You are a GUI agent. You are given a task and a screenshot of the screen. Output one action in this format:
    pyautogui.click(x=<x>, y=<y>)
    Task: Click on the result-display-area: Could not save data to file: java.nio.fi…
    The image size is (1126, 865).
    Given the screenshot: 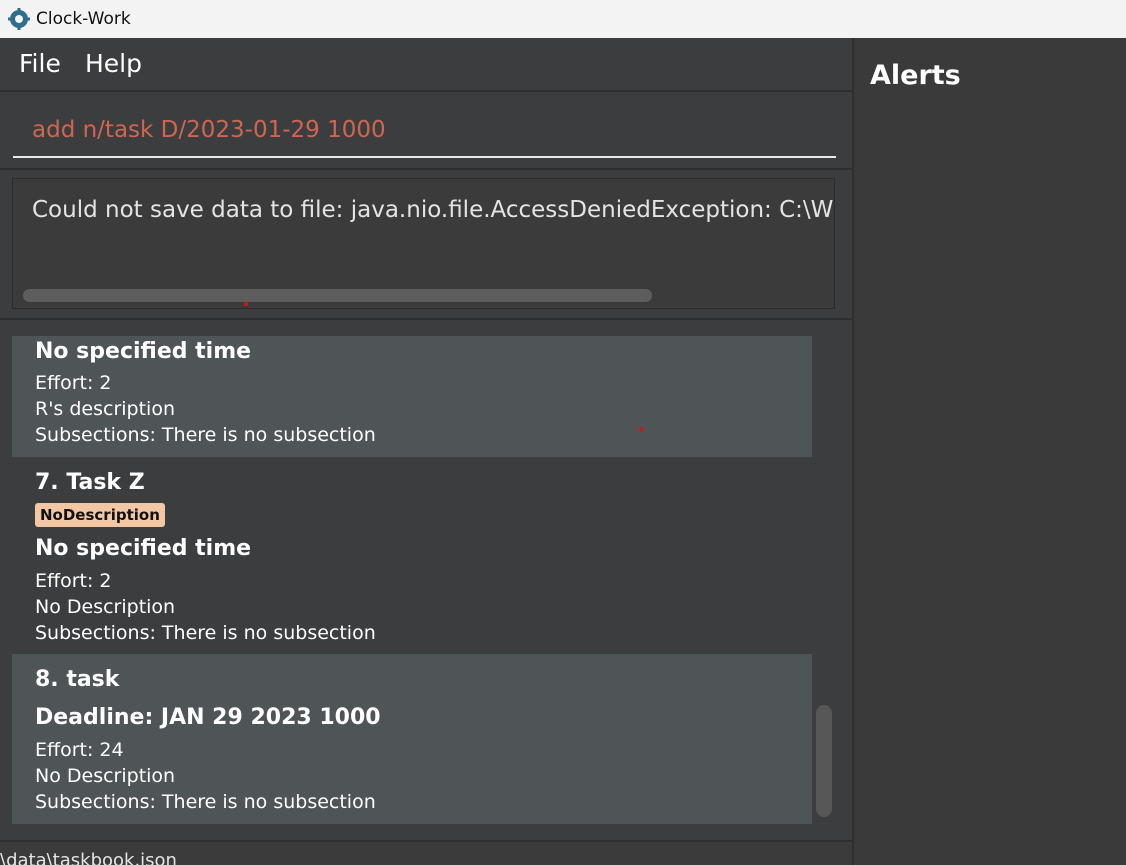 What is the action you would take?
    pyautogui.click(x=426, y=245)
    